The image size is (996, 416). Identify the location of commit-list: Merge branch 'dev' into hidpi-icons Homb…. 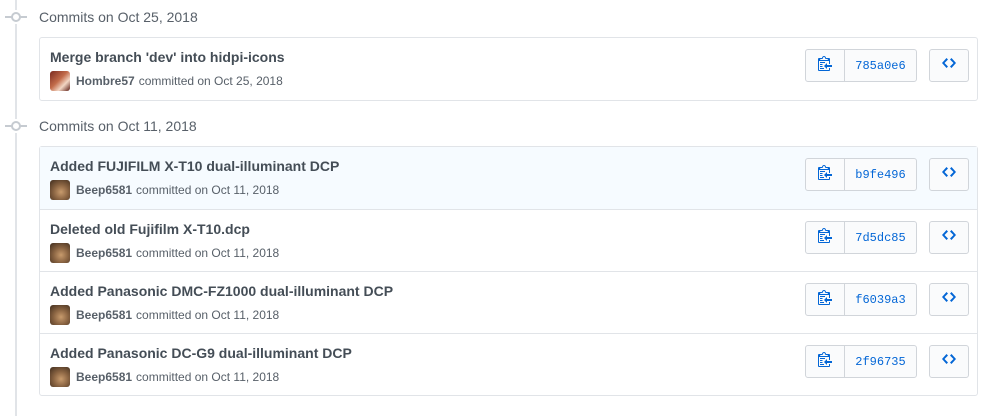
(508, 69).